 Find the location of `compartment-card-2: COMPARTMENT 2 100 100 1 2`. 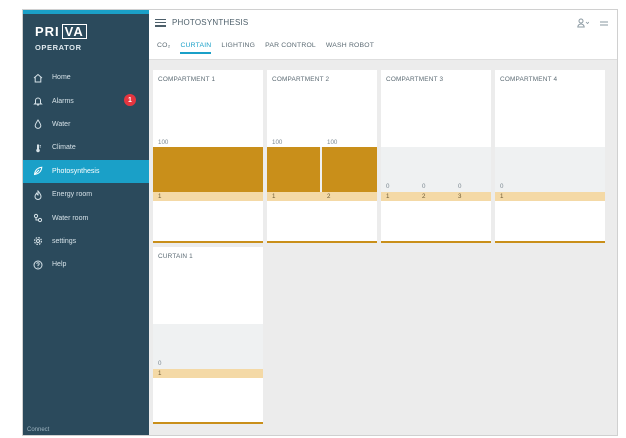

compartment-card-2: COMPARTMENT 2 100 100 1 2 is located at coordinates (322, 156).